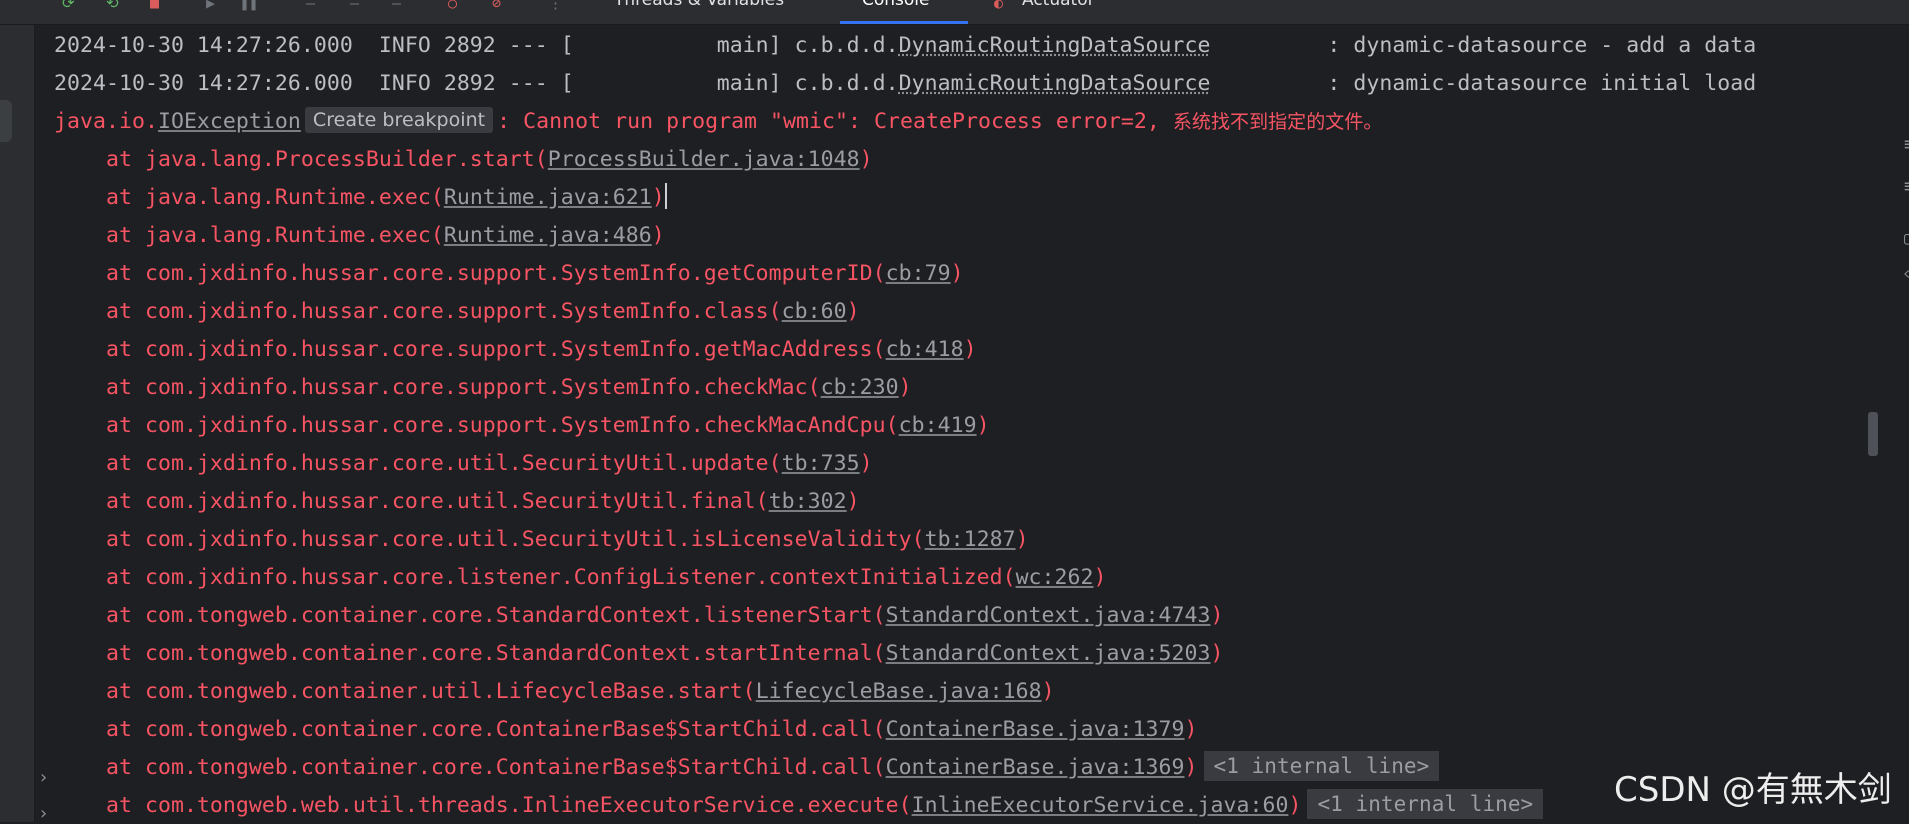 This screenshot has width=1909, height=824. I want to click on frame-source-link: StandardContext.java:5203, so click(1048, 653).